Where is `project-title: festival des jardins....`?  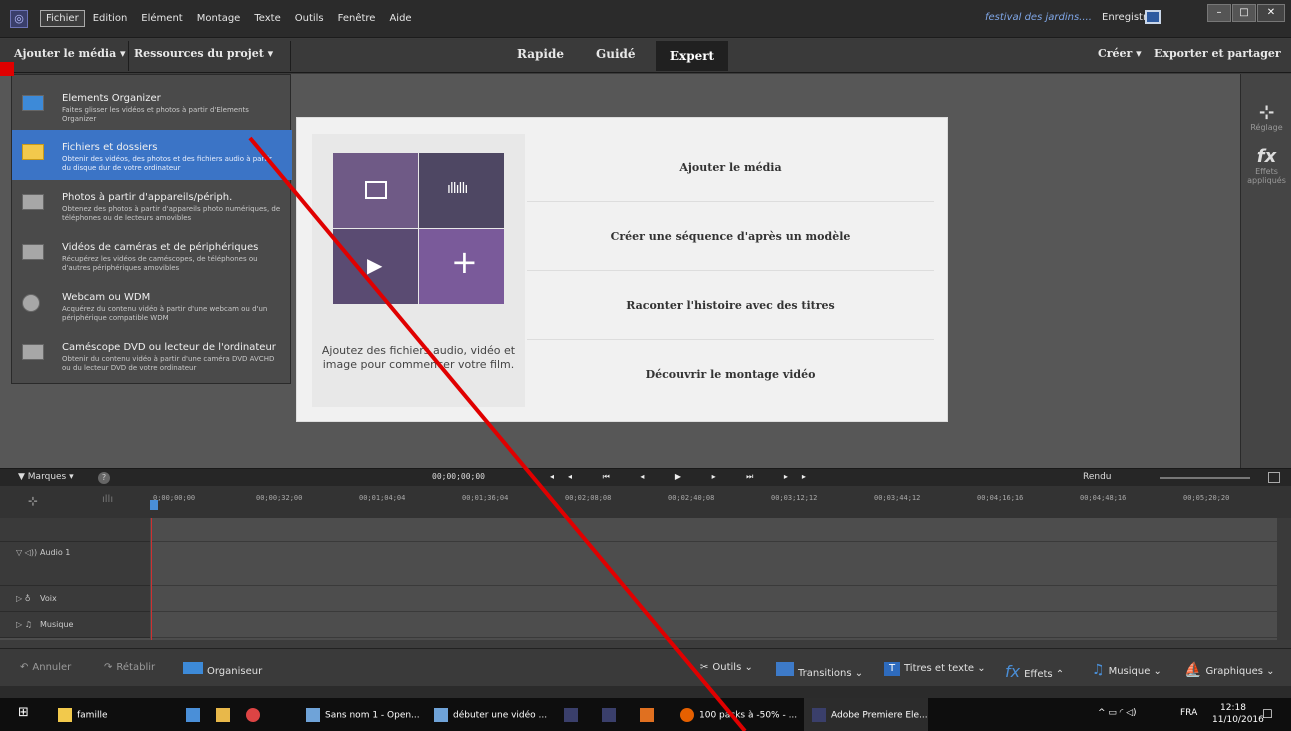
project-title: festival des jardins.... is located at coordinates (1038, 17).